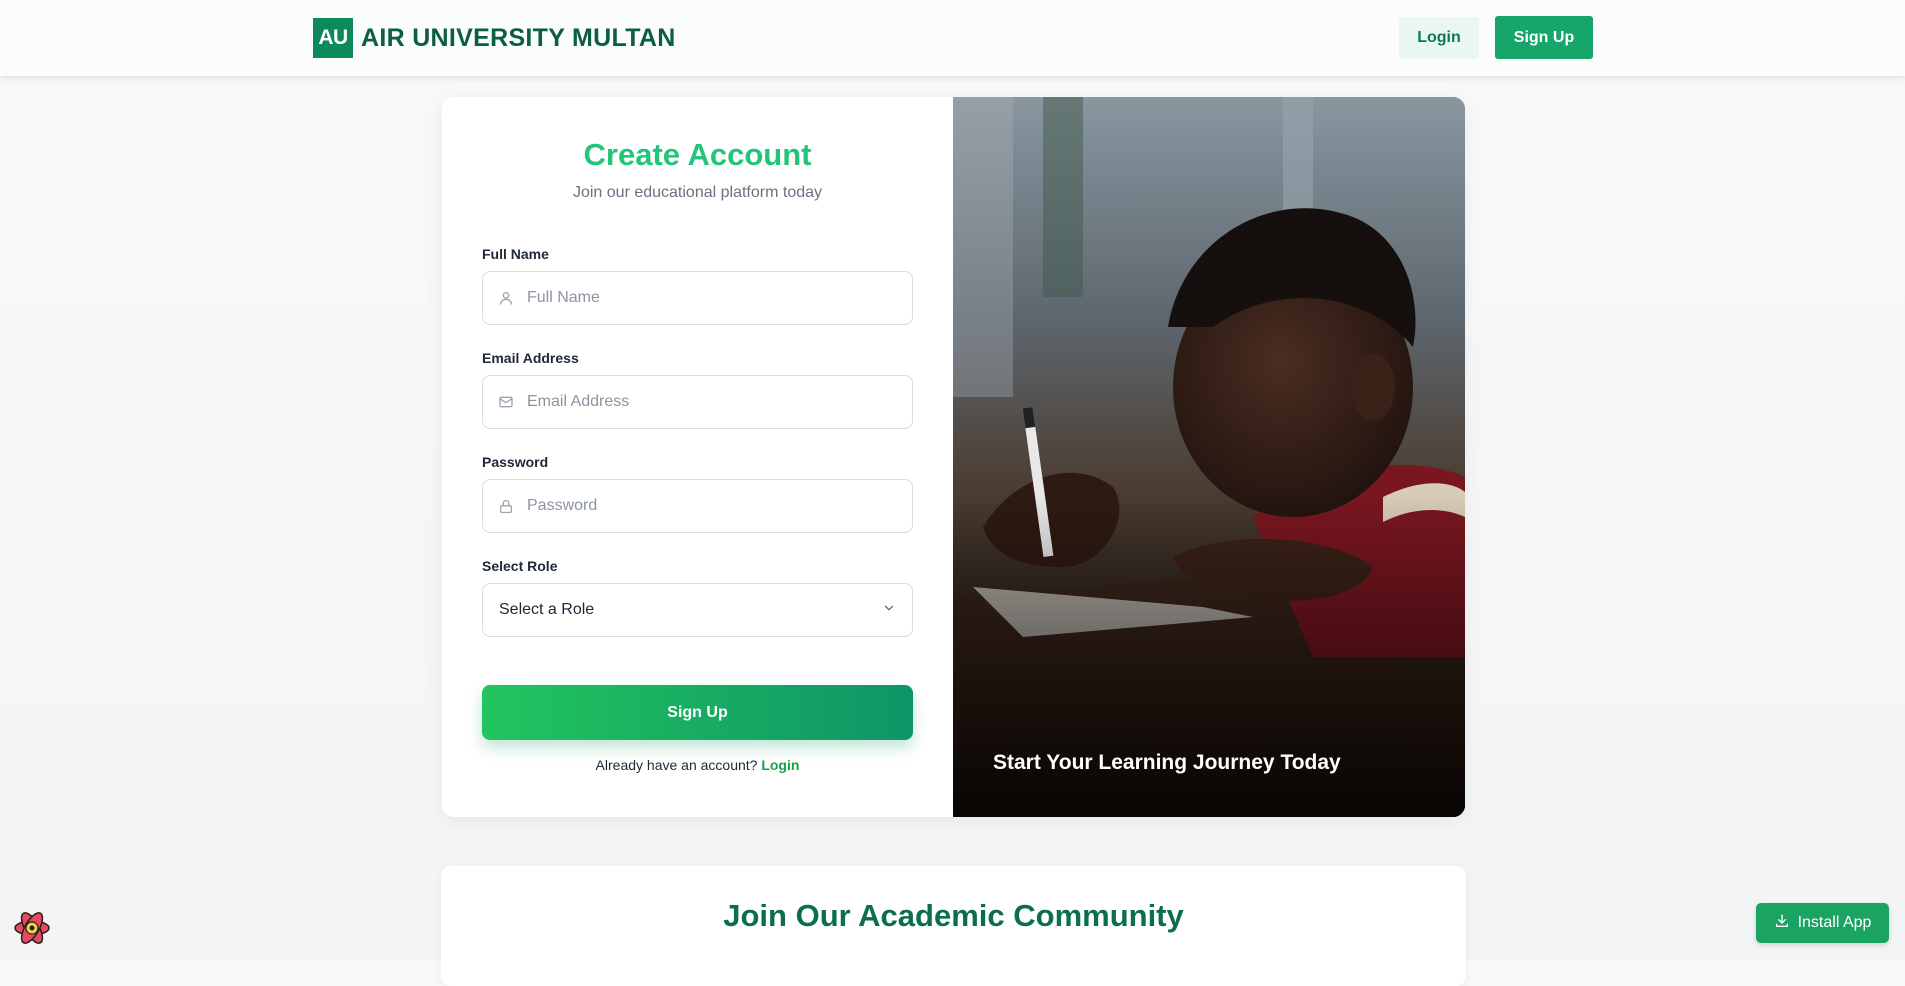 This screenshot has height=986, width=1905. Describe the element at coordinates (952, 38) in the screenshot. I see `top-navbar: AU AIR UNIVERSITY MULTAN Login Sign Up` at that location.